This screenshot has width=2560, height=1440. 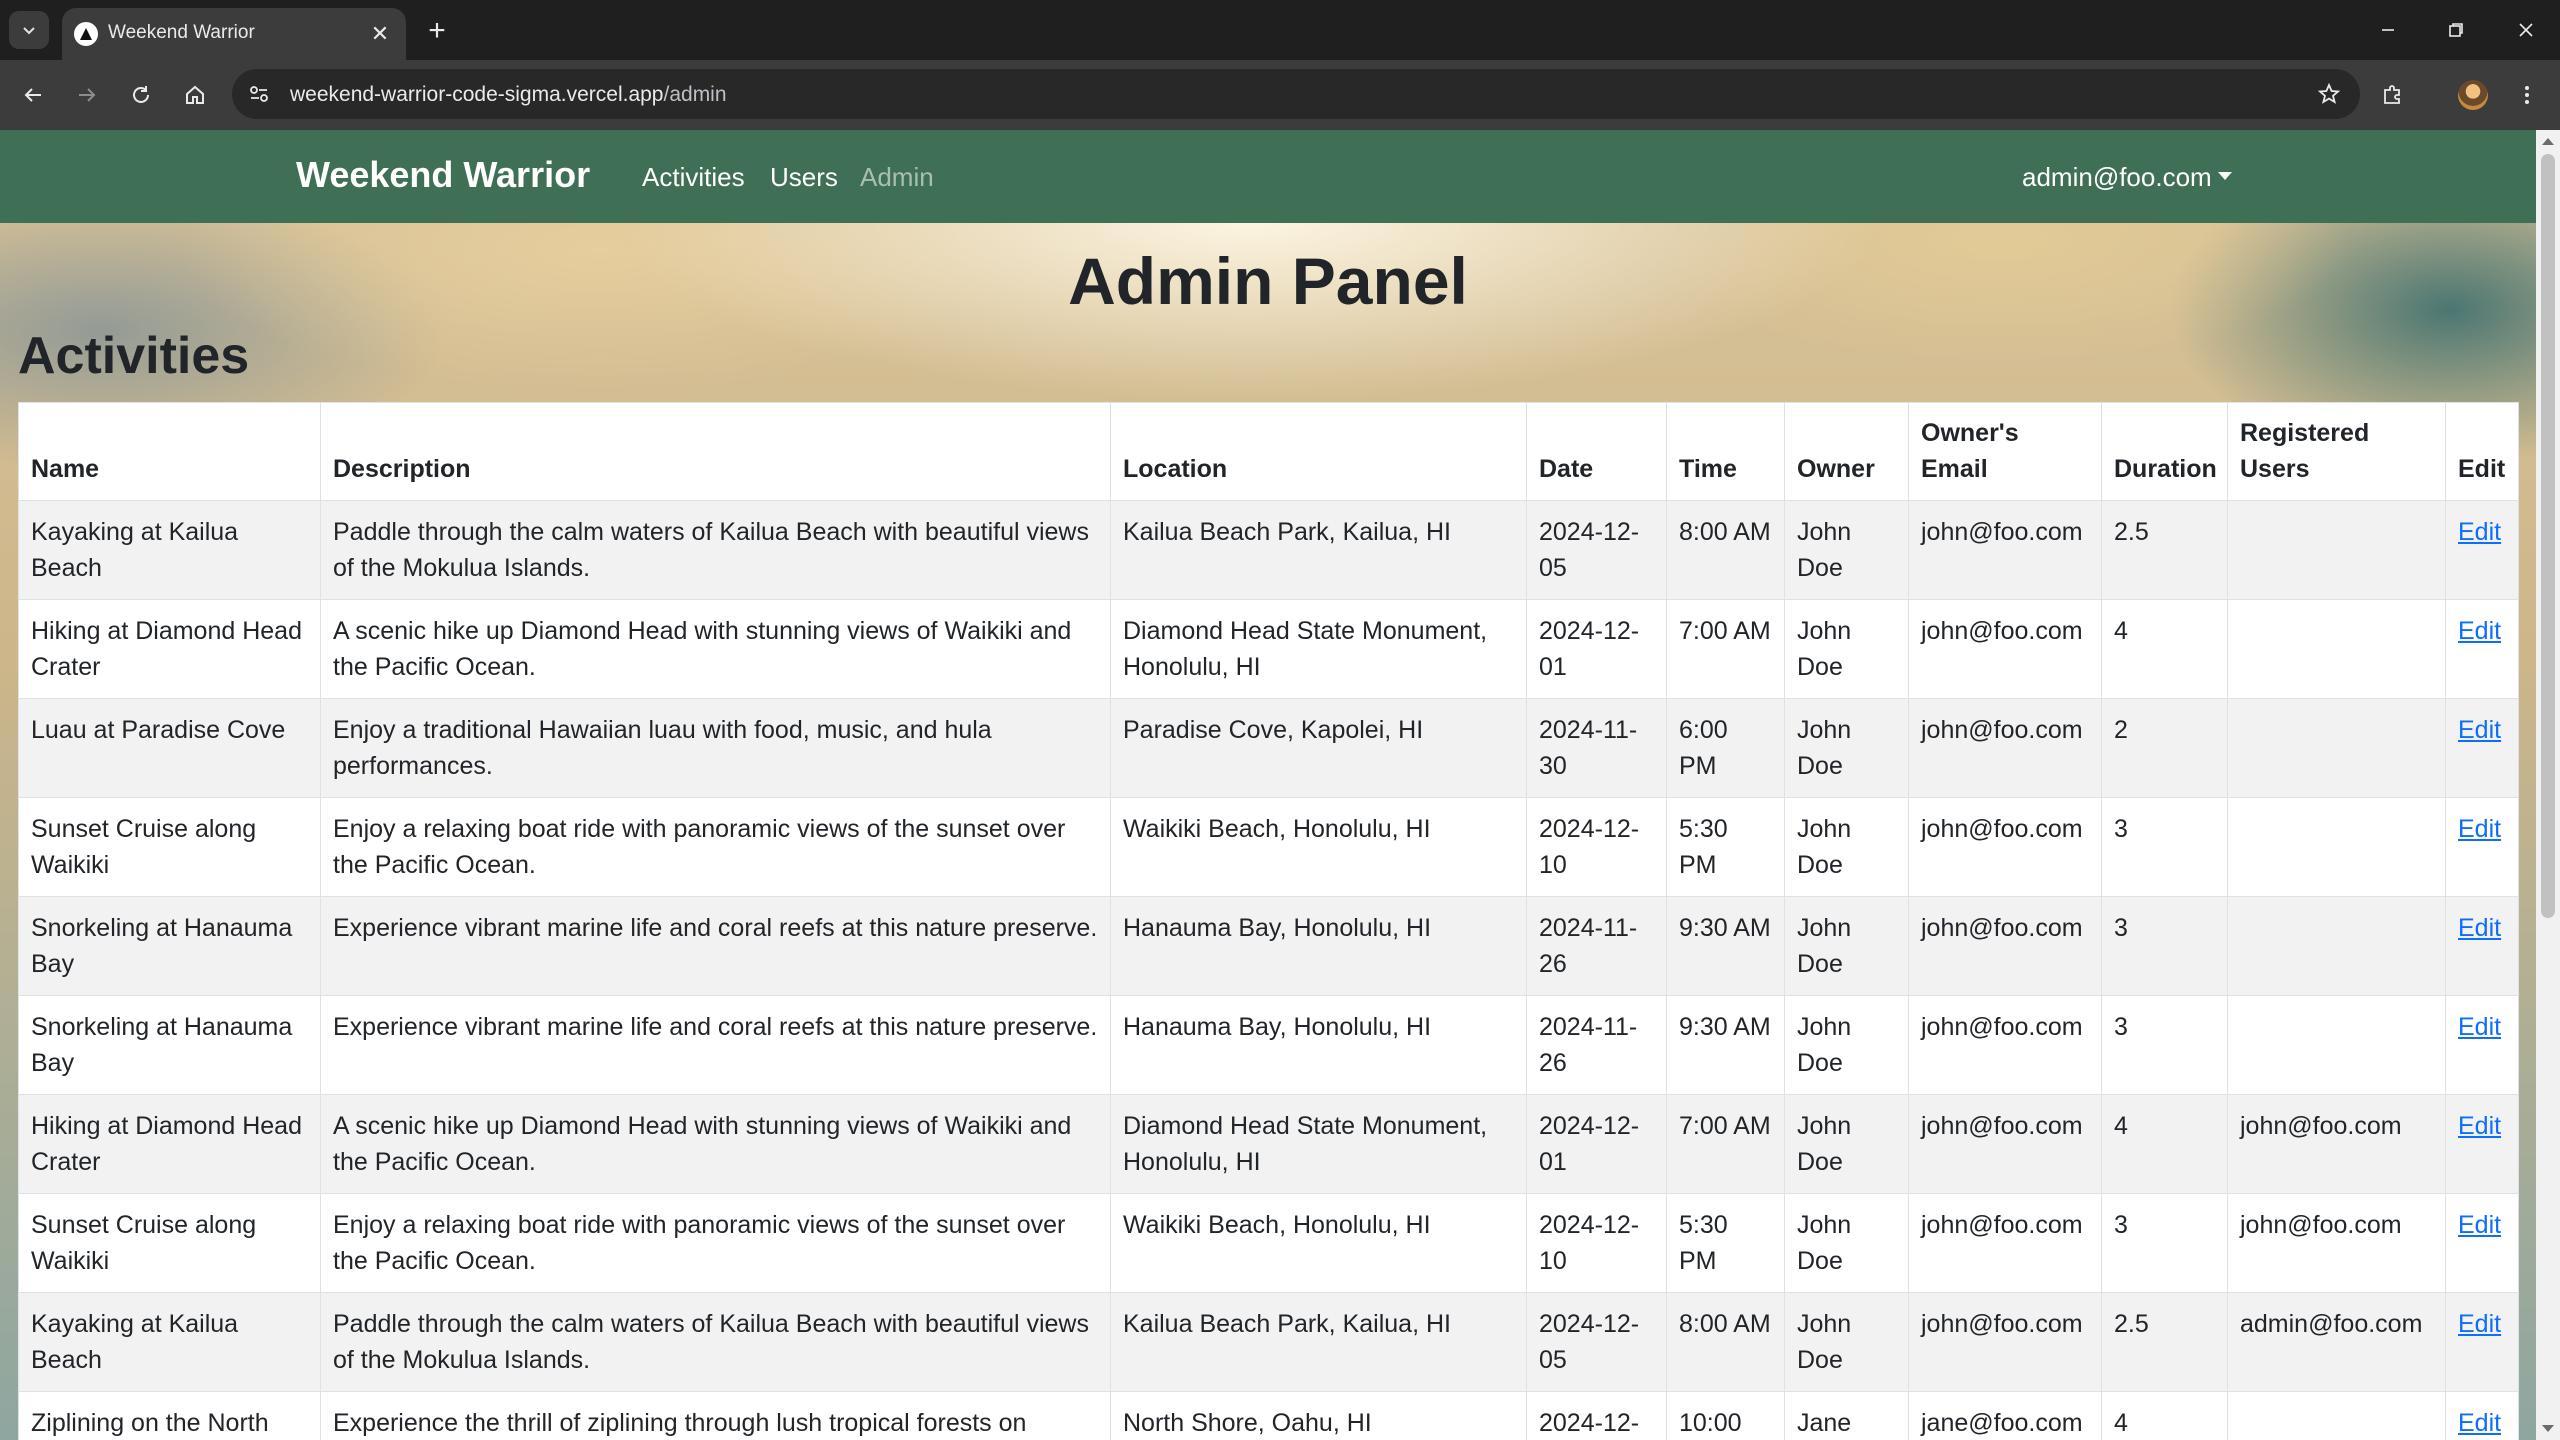 I want to click on cell-duration: 2, so click(x=2164, y=748).